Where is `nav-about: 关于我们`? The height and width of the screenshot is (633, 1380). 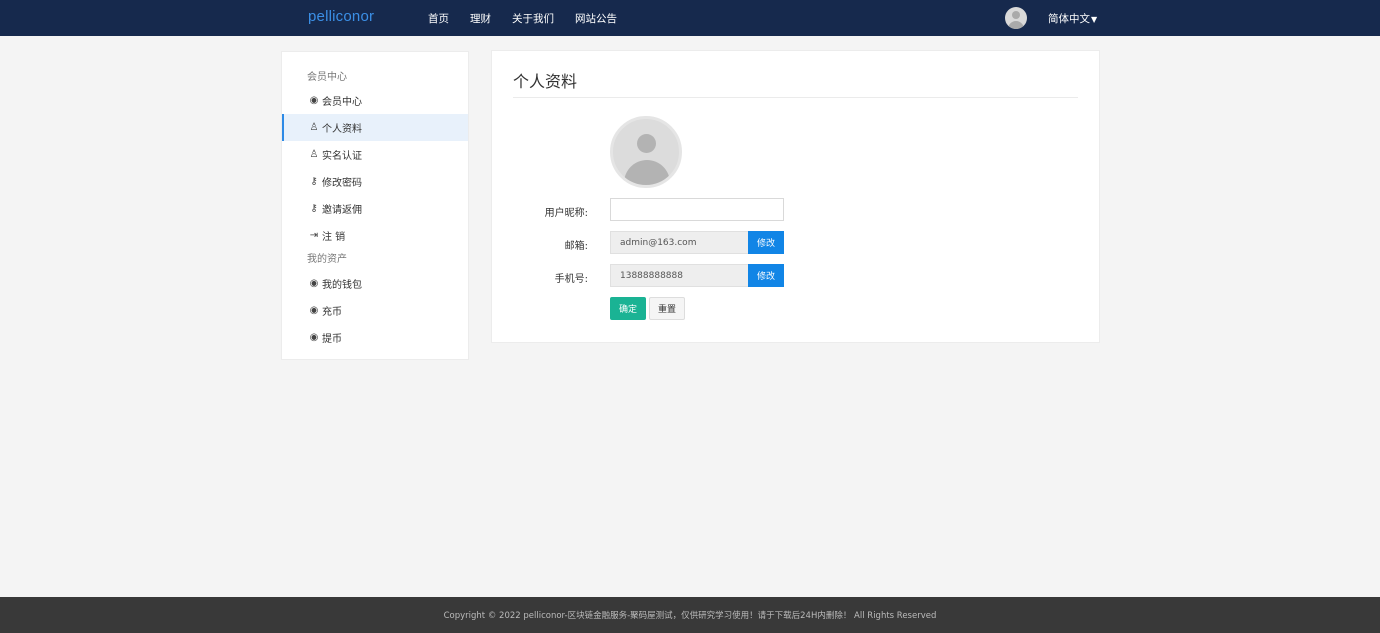
nav-about: 关于我们 is located at coordinates (533, 18).